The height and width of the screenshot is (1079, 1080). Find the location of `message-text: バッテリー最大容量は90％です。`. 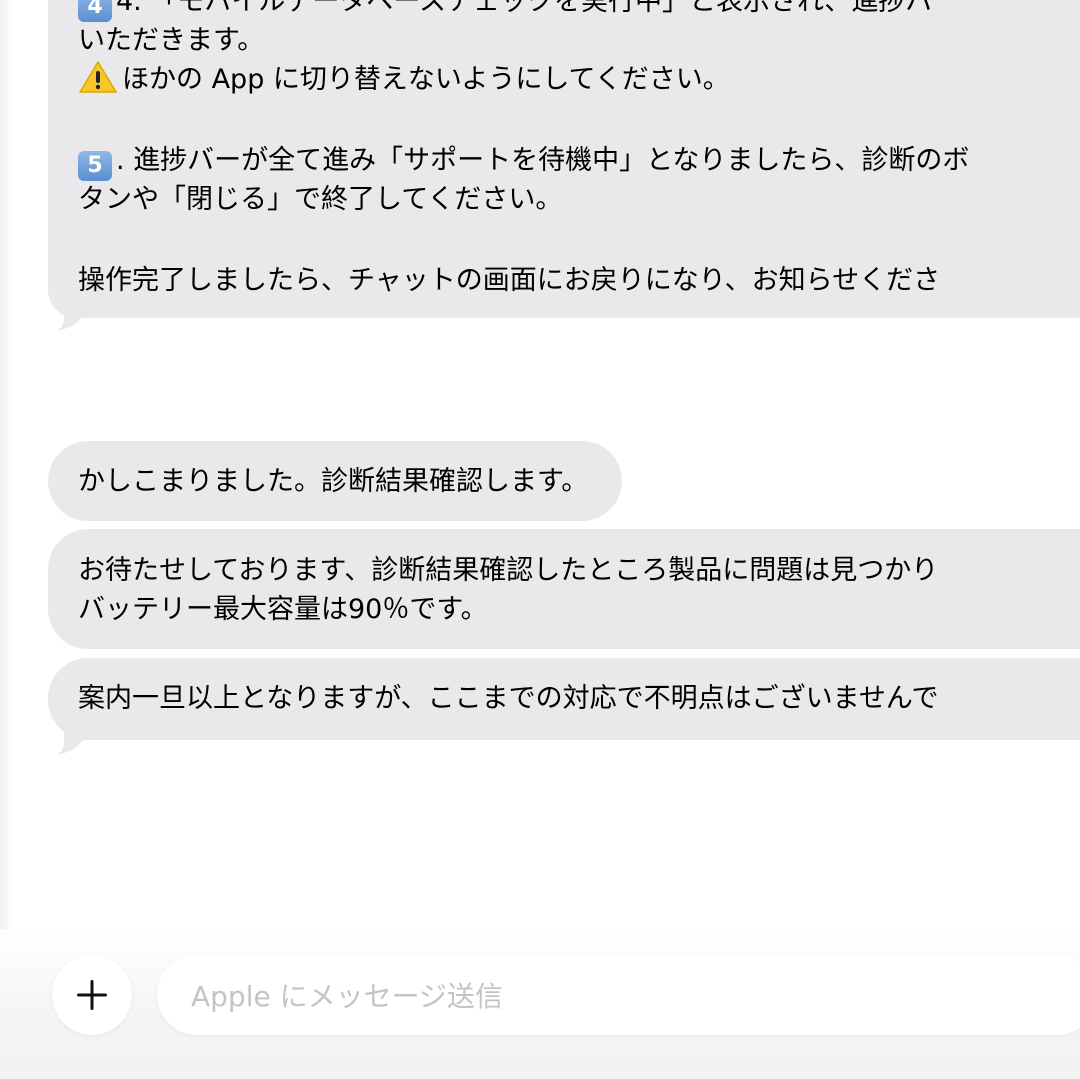

message-text: バッテリー最大容量は90％です。 is located at coordinates (283, 609).